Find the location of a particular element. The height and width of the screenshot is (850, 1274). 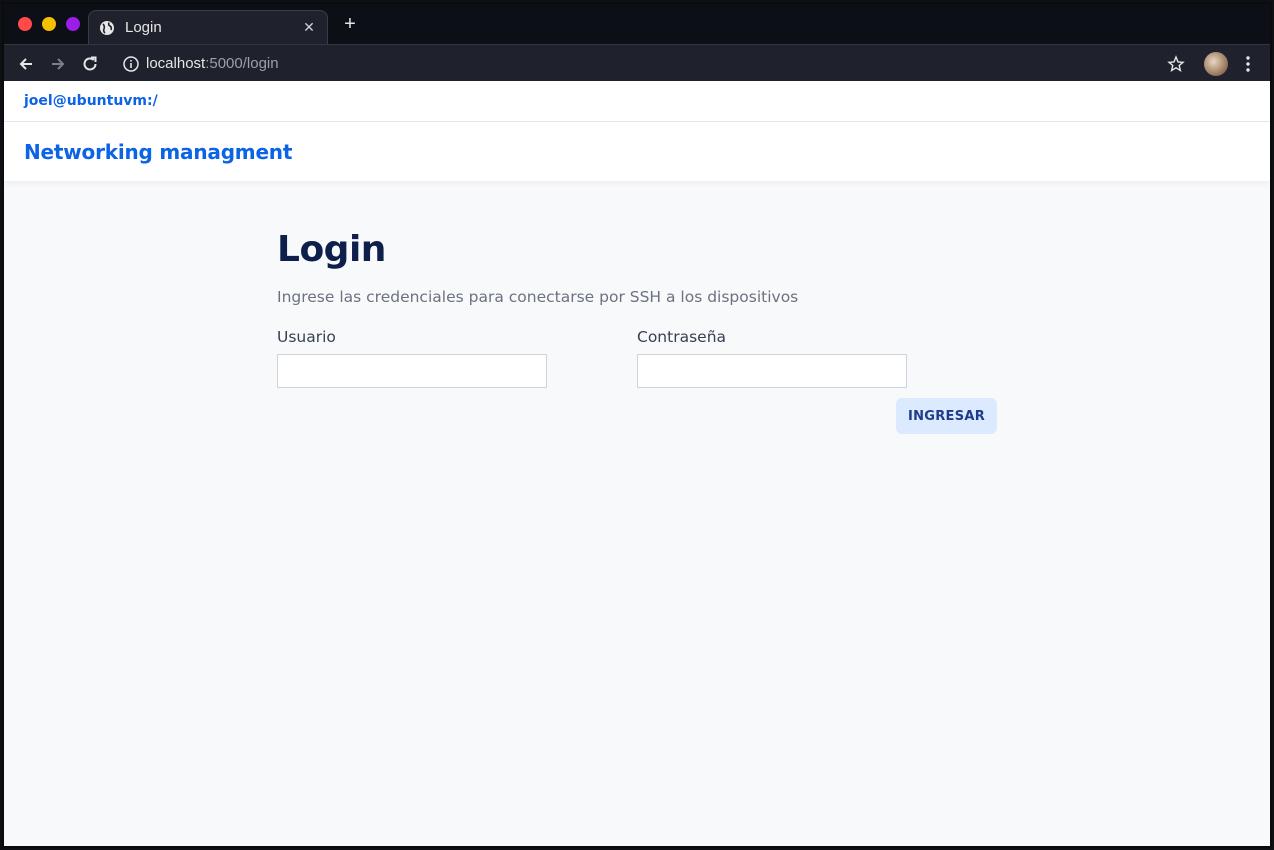

close-window-button is located at coordinates (25, 24).